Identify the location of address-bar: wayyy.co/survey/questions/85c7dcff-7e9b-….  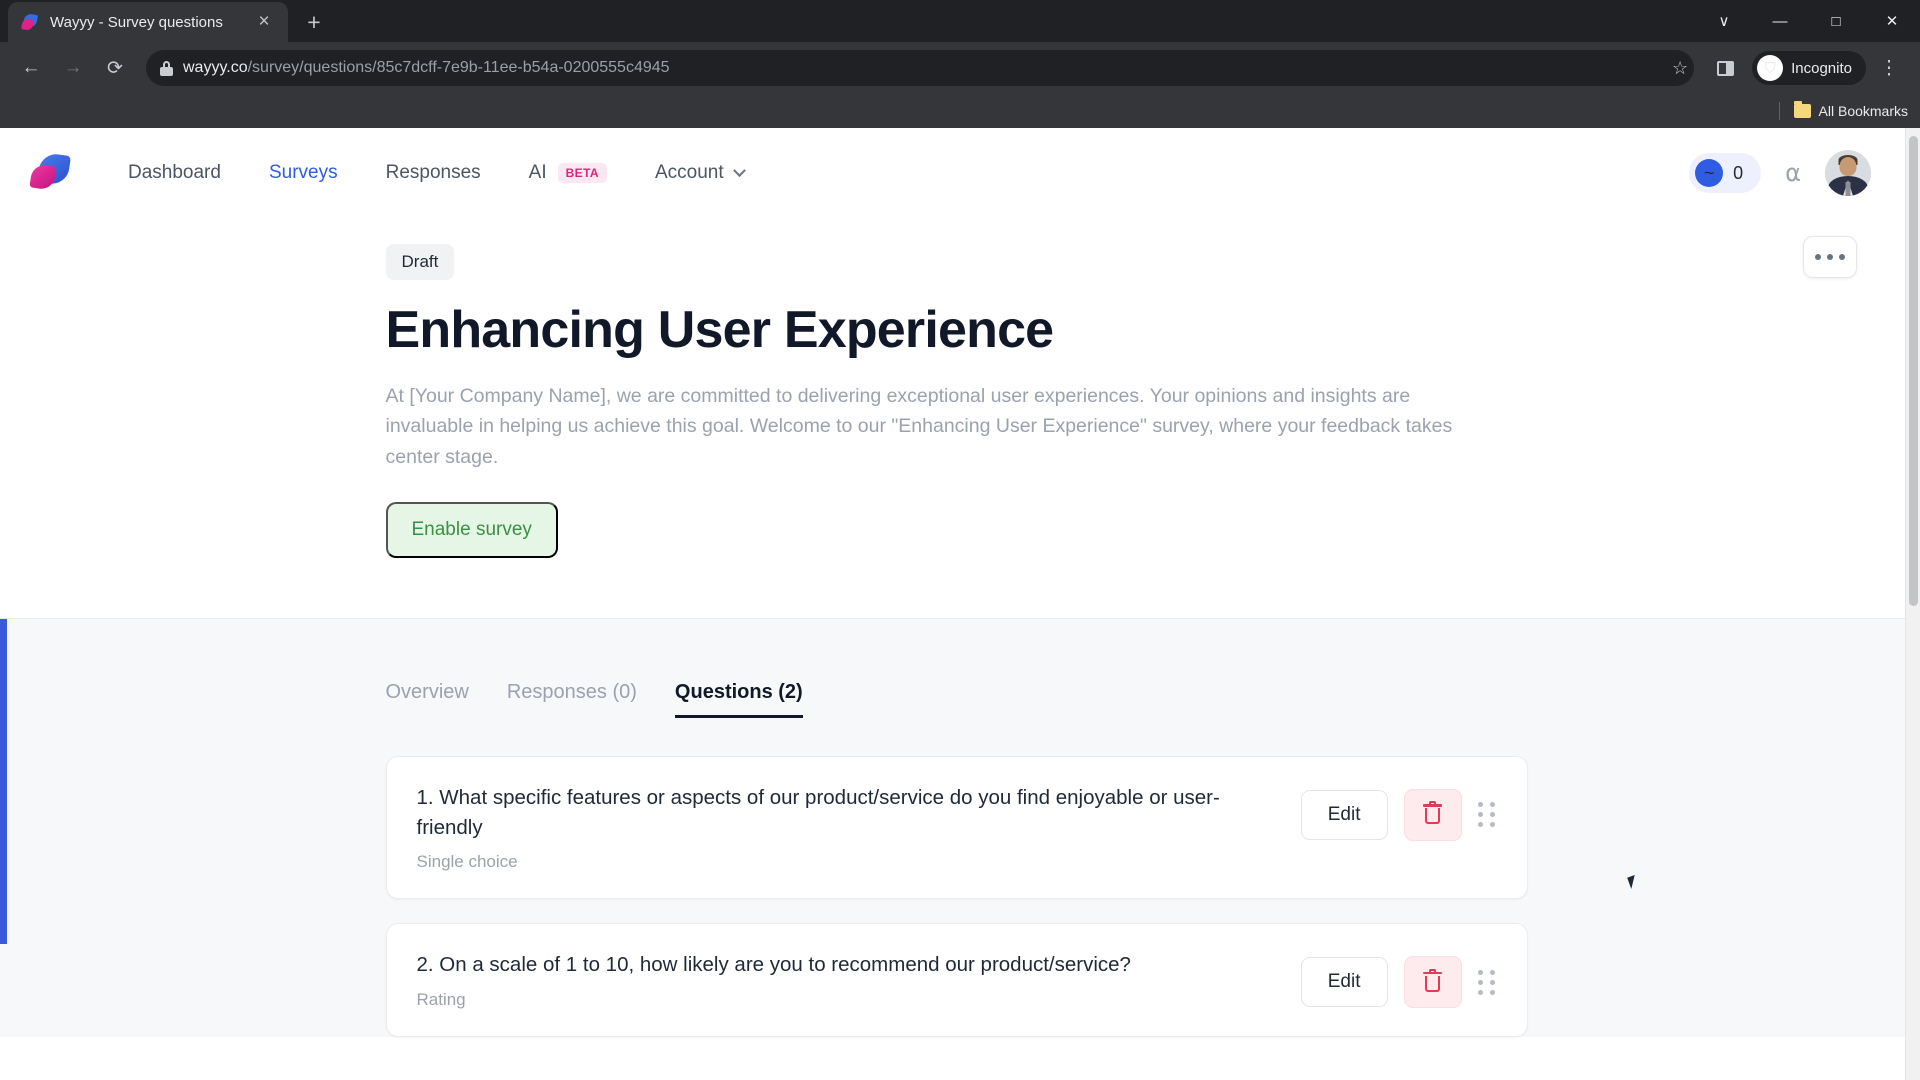
(920, 68).